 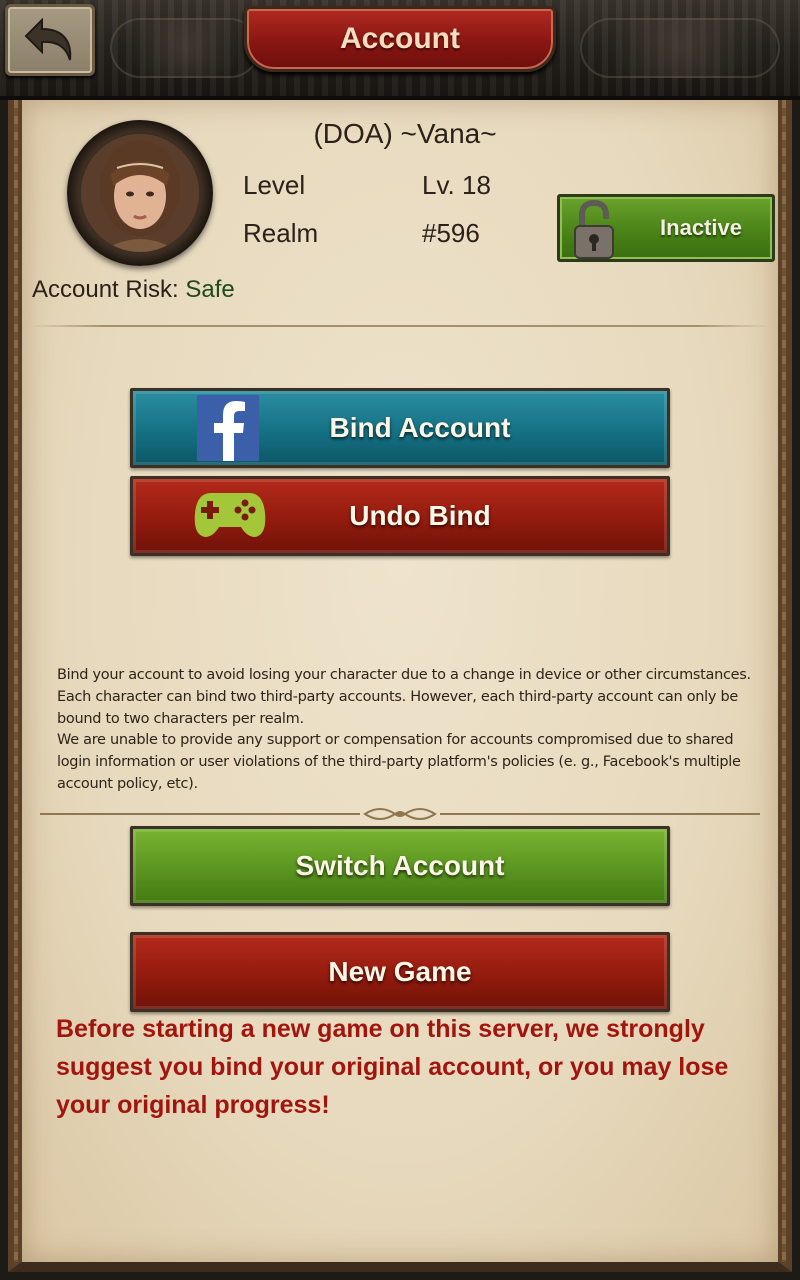 I want to click on ornamental-divider, so click(x=400, y=814).